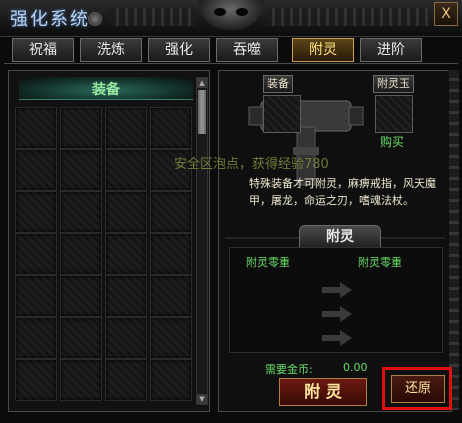 Image resolution: width=462 pixels, height=423 pixels. I want to click on enchant-result-box: 附灵零重 附灵零重, so click(336, 300).